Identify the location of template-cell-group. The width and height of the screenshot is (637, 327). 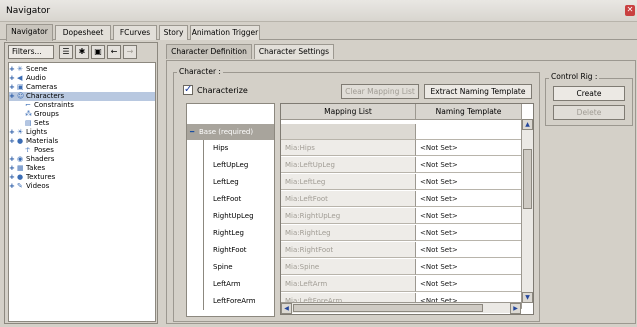
(469, 132).